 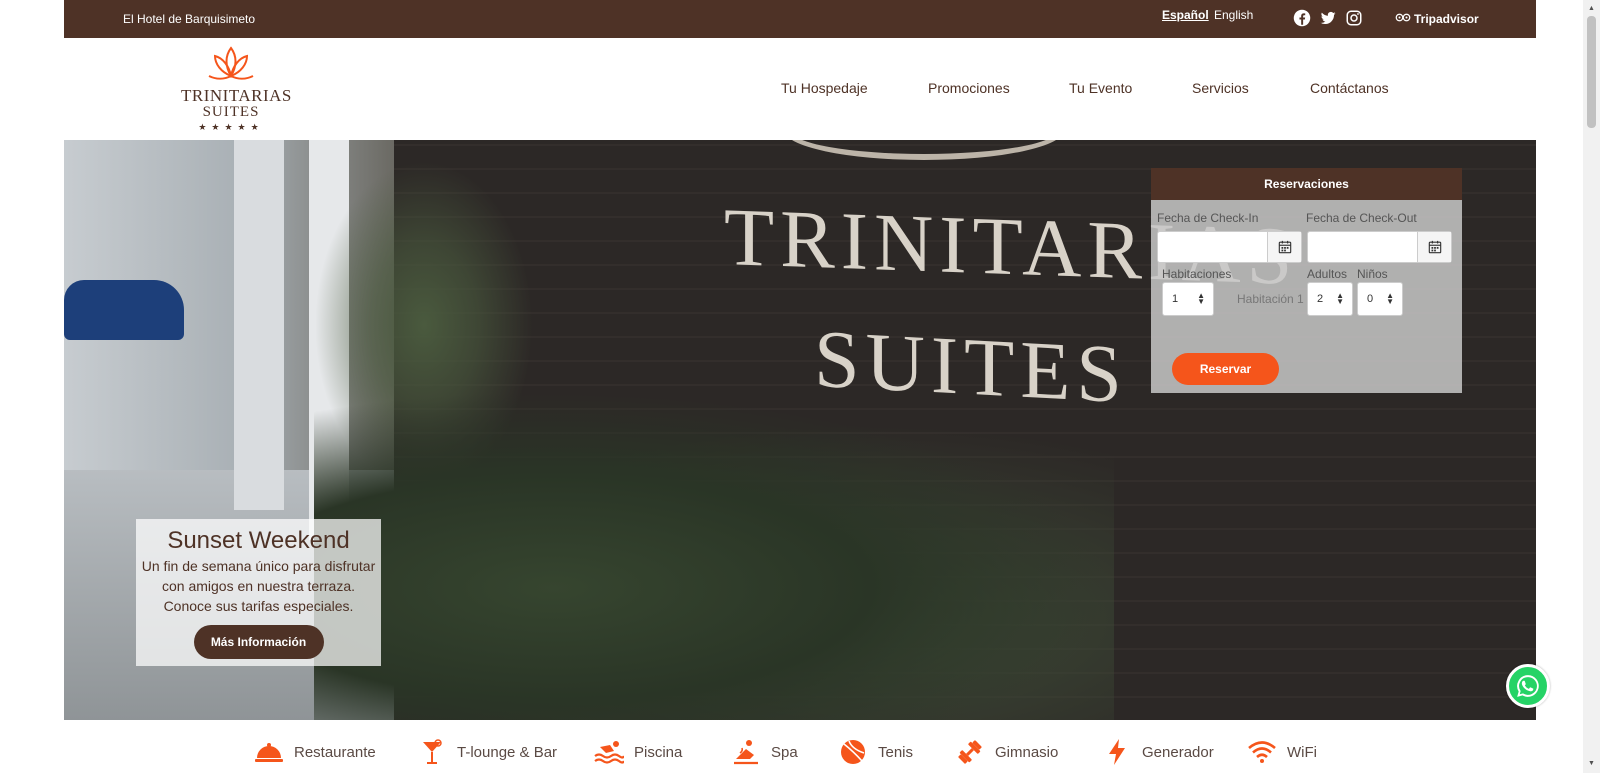 What do you see at coordinates (231, 63) in the screenshot?
I see `lotus-logo-icon` at bounding box center [231, 63].